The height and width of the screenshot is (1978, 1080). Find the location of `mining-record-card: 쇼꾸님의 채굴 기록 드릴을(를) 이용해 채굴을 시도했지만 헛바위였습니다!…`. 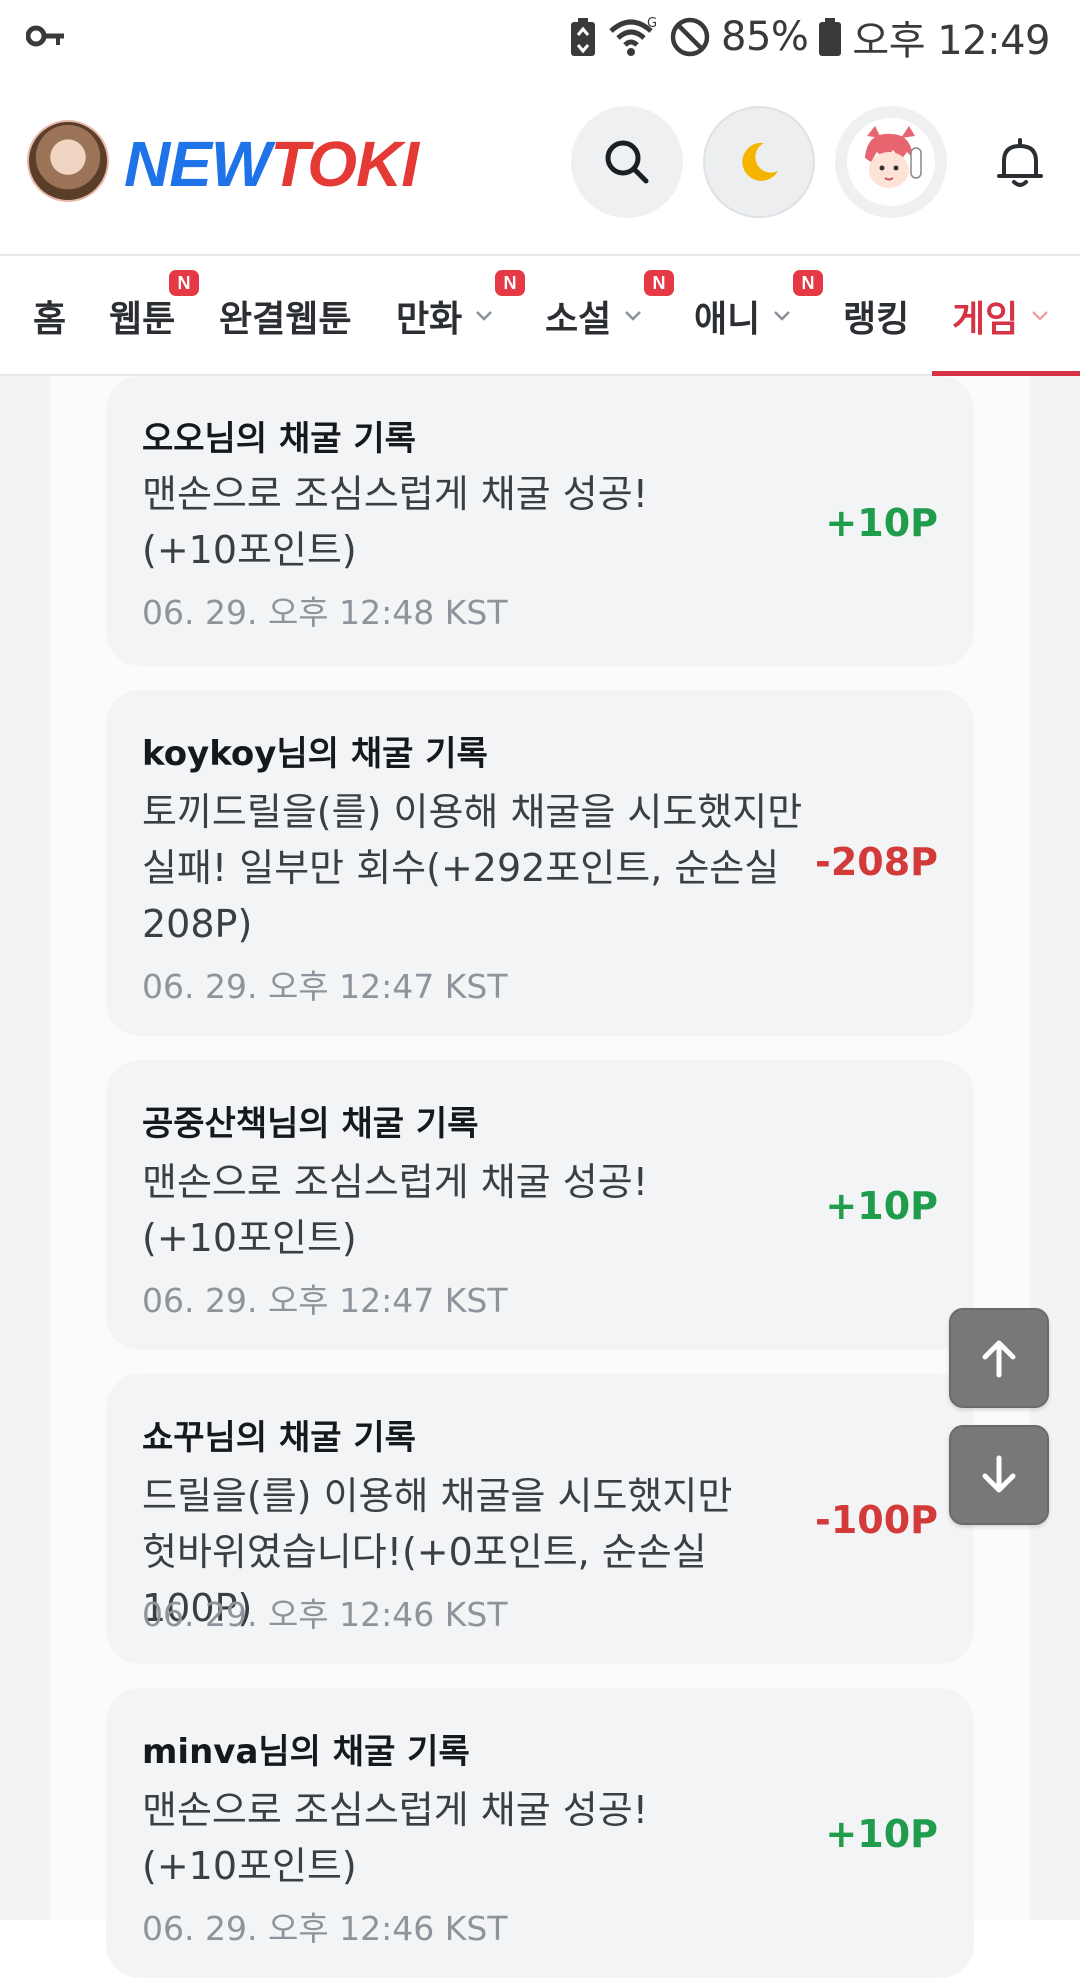

mining-record-card: 쇼꾸님의 채굴 기록 드릴을(를) 이용해 채굴을 시도했지만 헛바위였습니다!… is located at coordinates (540, 1519).